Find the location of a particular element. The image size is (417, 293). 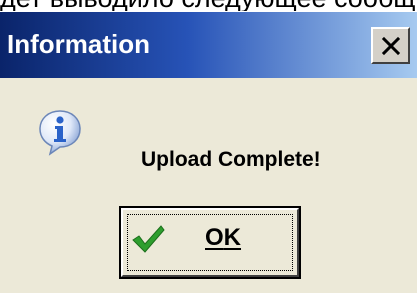

ok-button: OK is located at coordinates (210, 242).